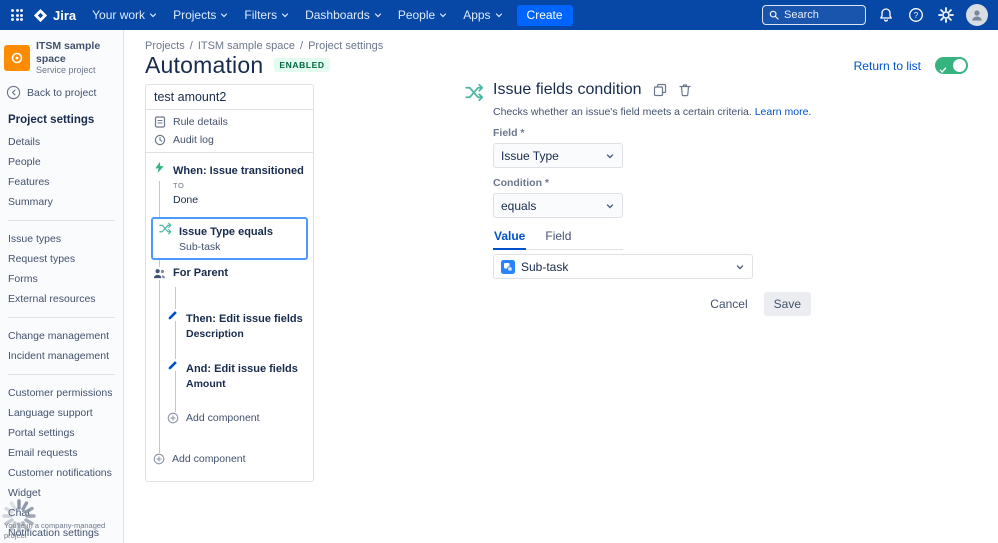 This screenshot has width=998, height=543. Describe the element at coordinates (821, 15) in the screenshot. I see `search-input` at that location.